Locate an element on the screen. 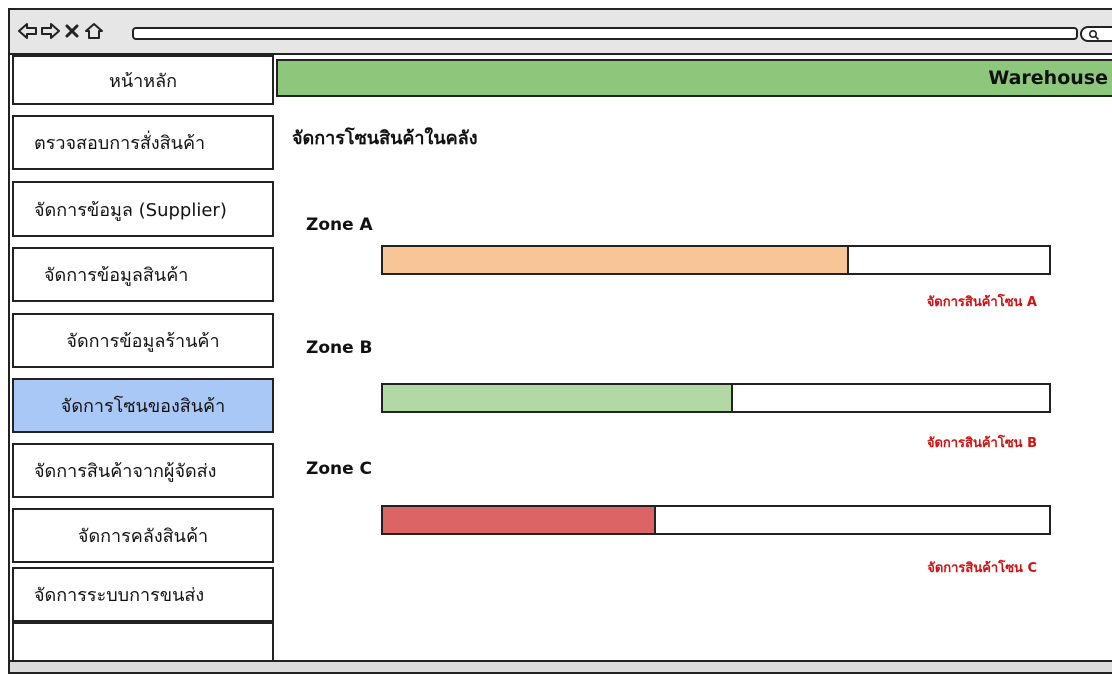 The height and width of the screenshot is (674, 1112). sidebar-item-label: จัดการสินค้าจากผู้จัดส่ง is located at coordinates (125, 471).